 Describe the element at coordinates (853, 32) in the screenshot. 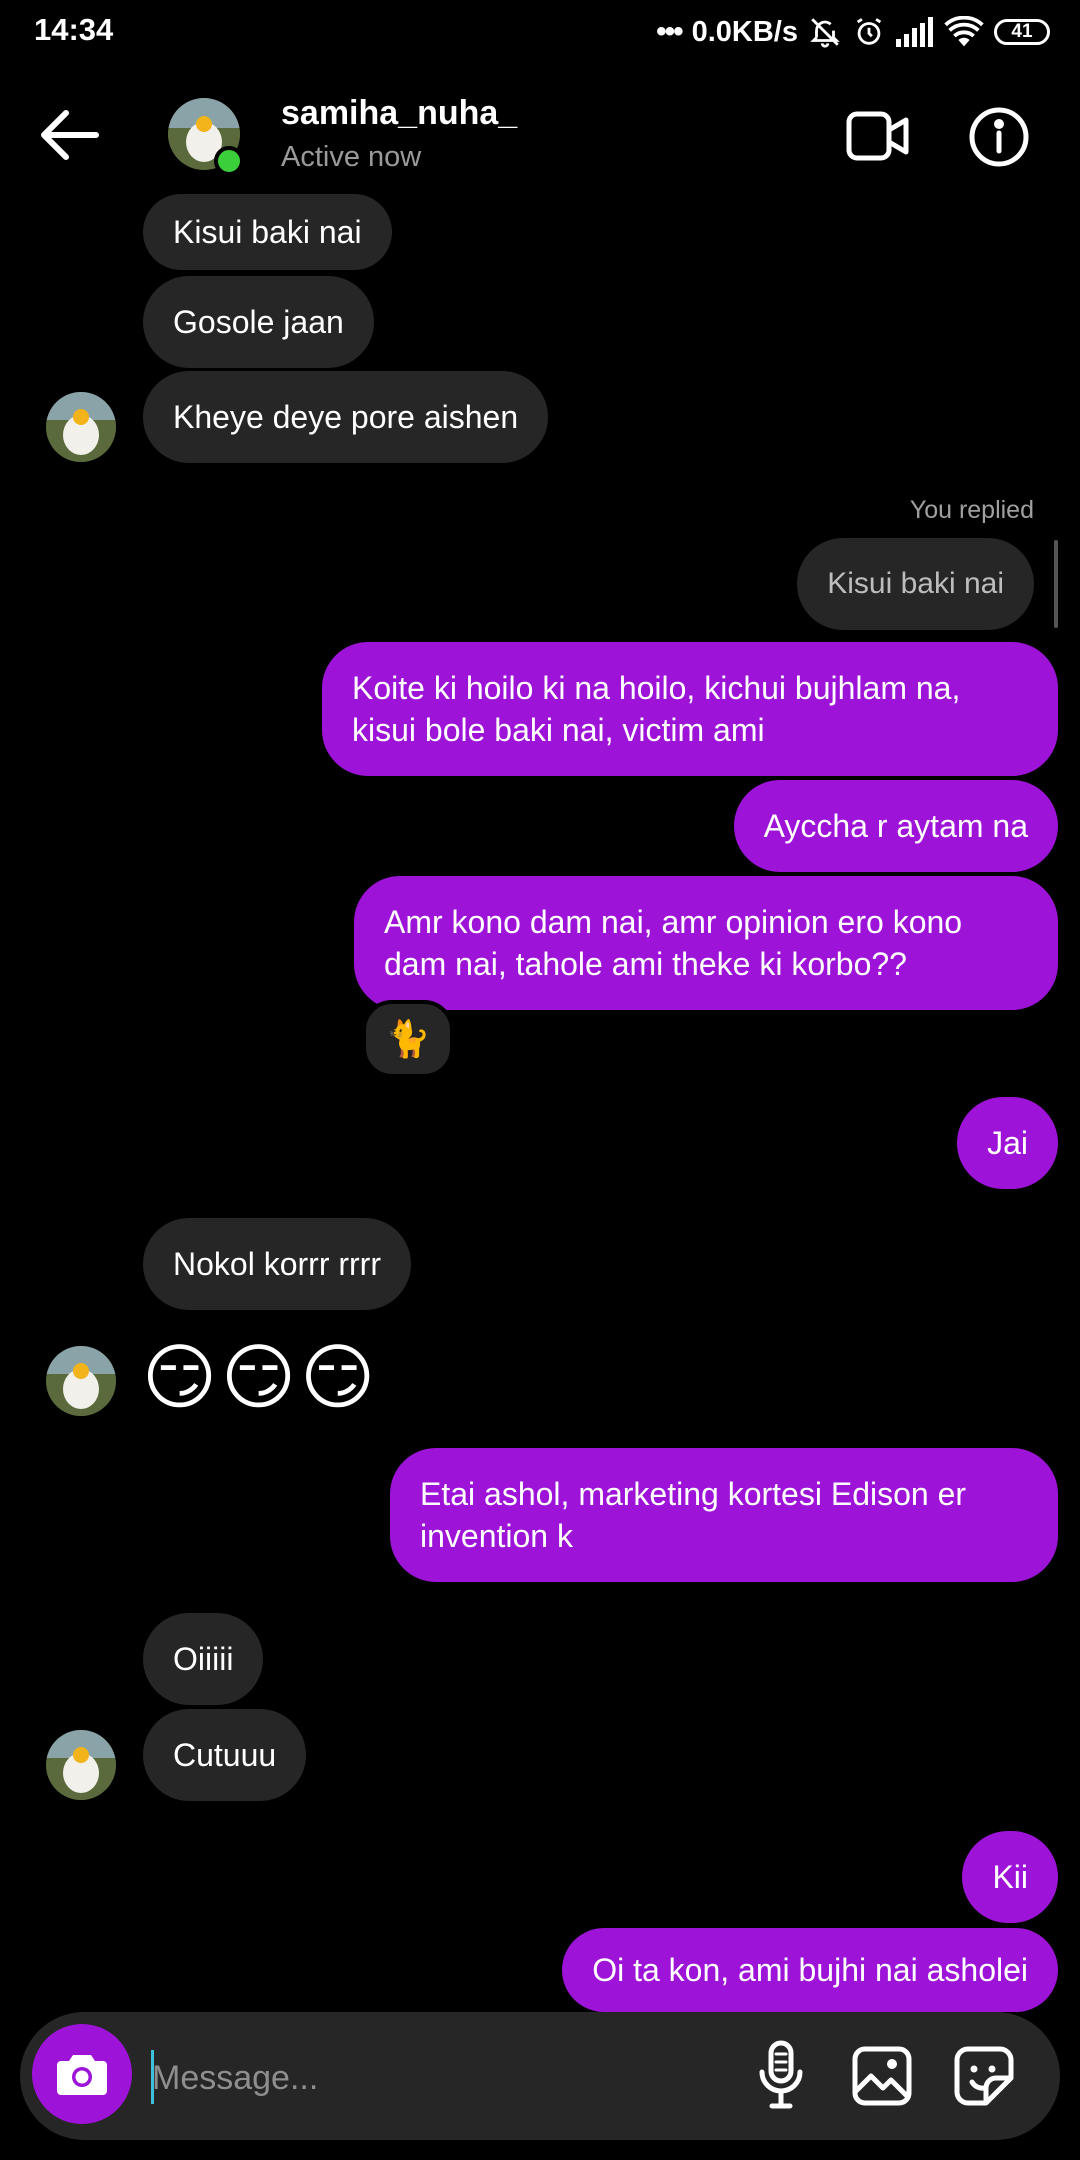

I see `status-icons: ••• 0.0KB/s 41` at that location.